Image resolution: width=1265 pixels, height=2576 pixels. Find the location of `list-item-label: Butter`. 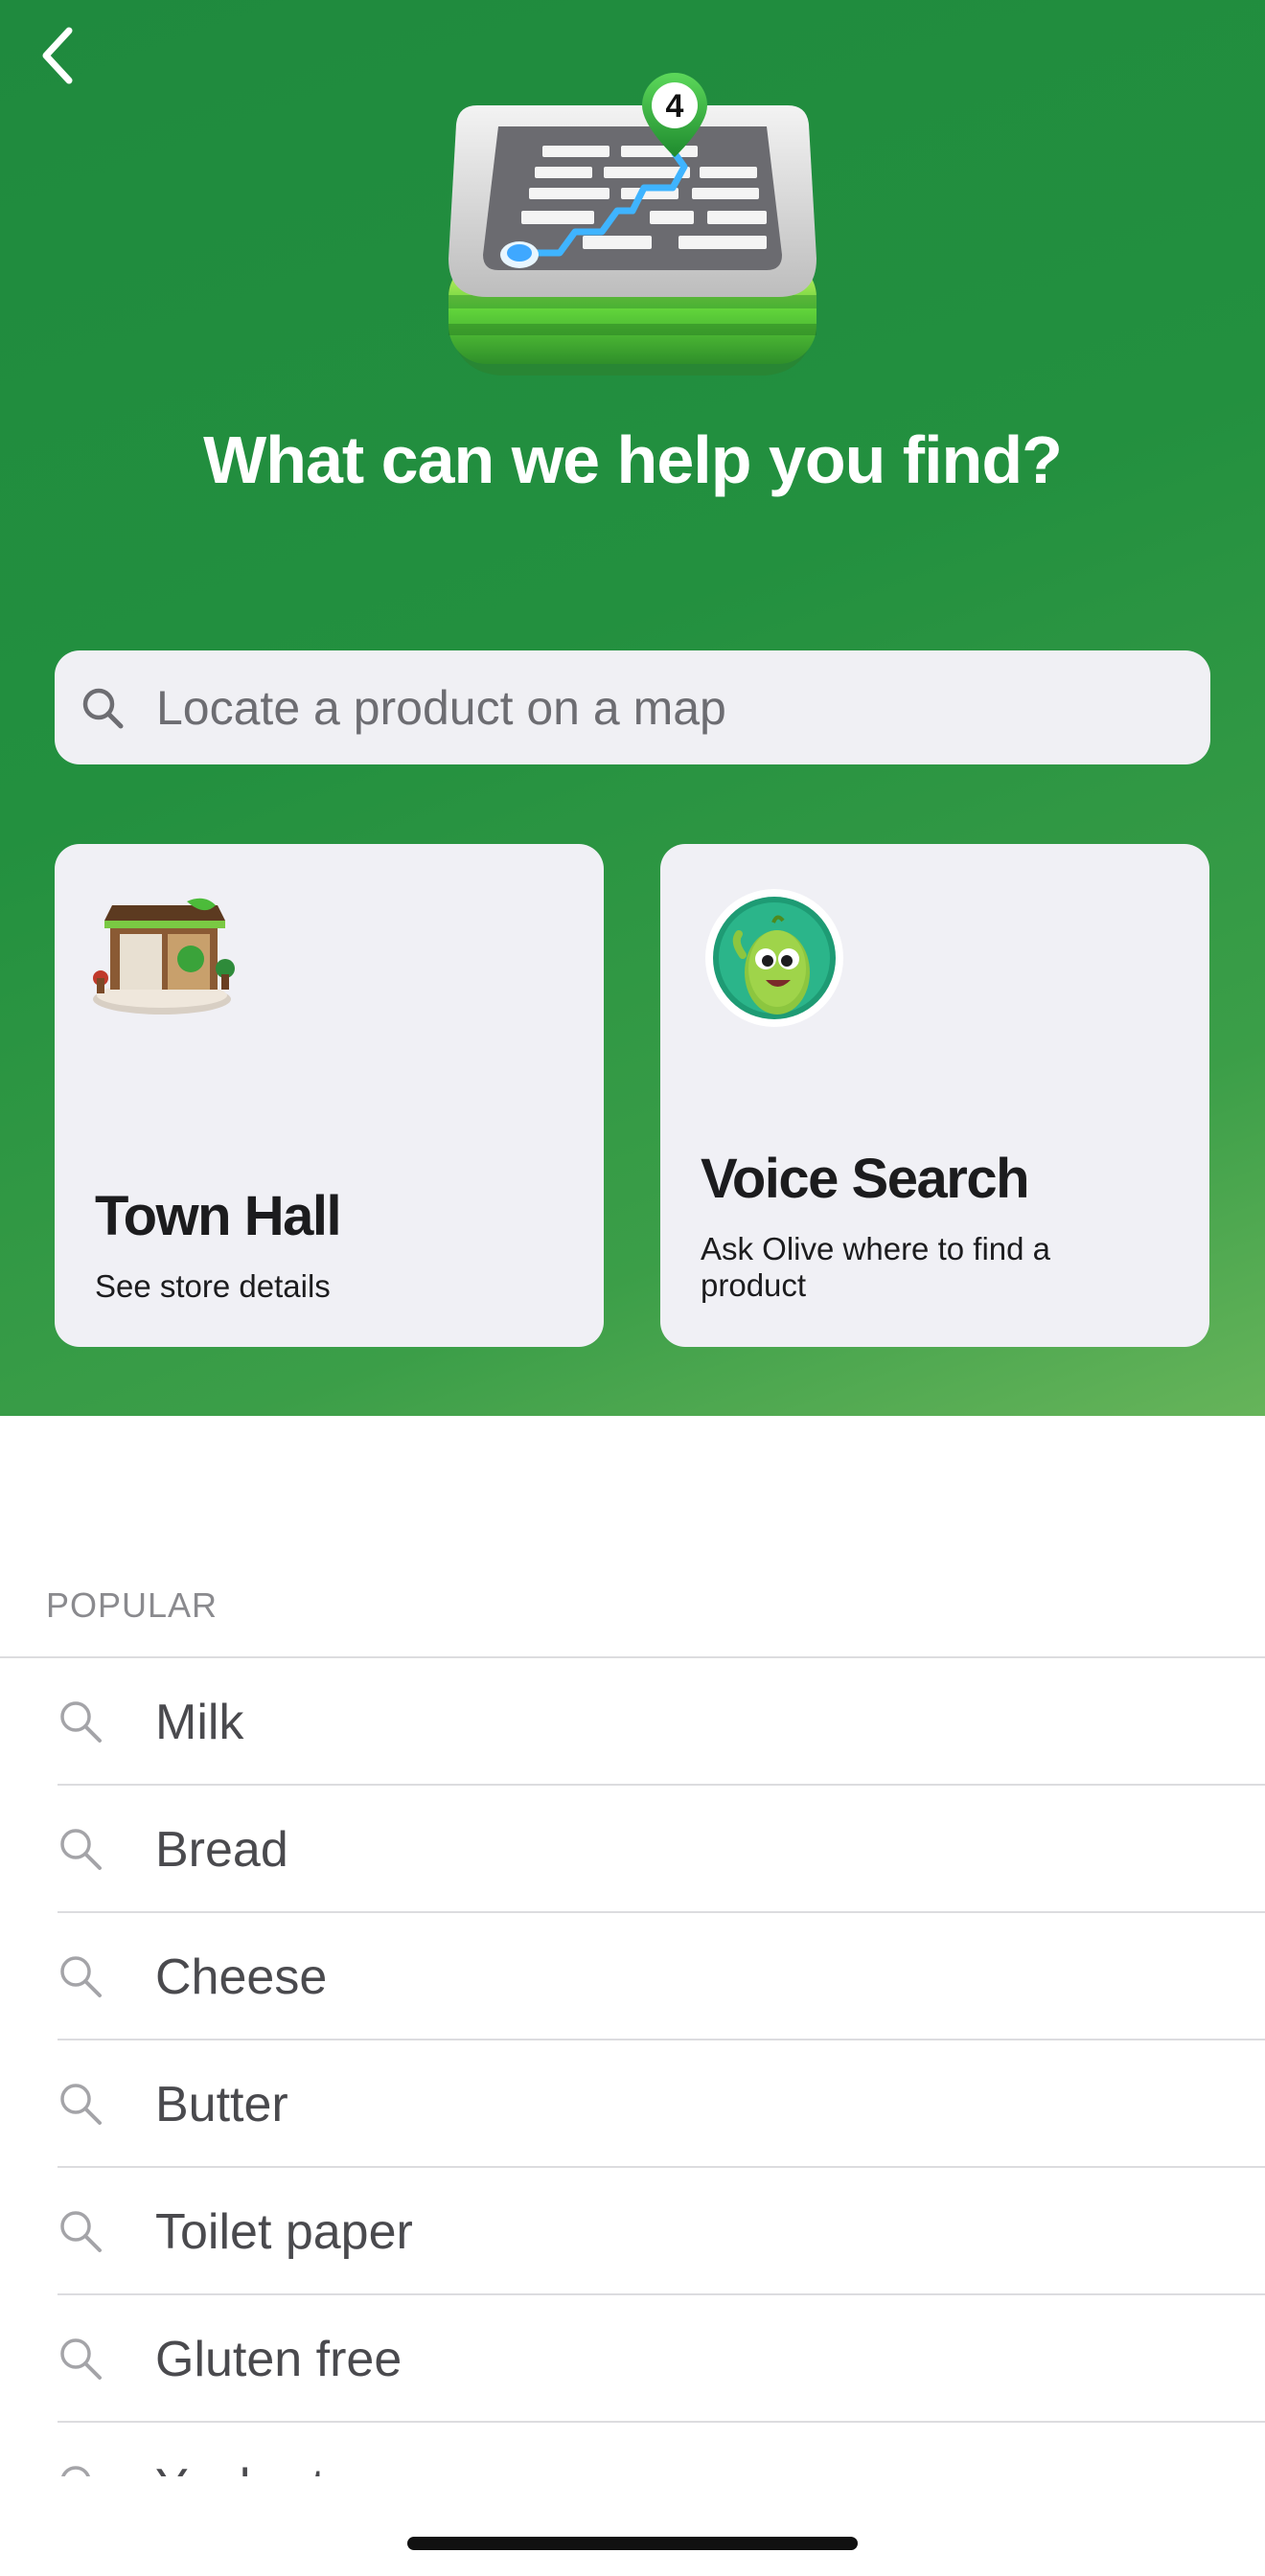

list-item-label: Butter is located at coordinates (221, 2104).